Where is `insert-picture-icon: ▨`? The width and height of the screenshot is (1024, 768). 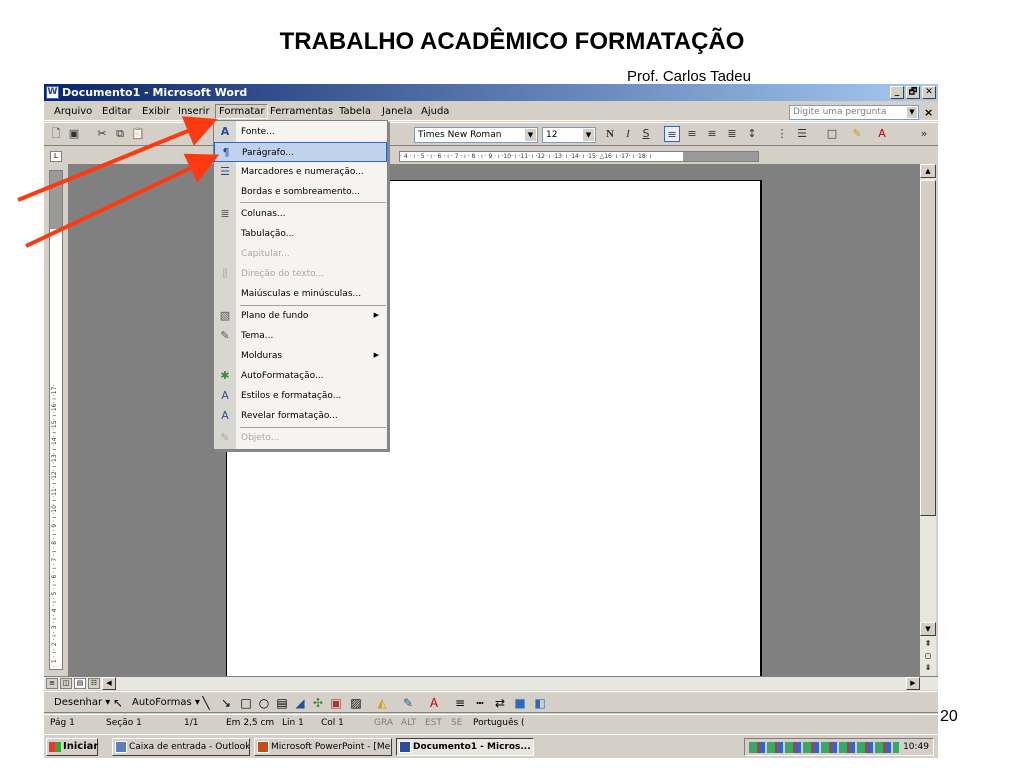 insert-picture-icon: ▨ is located at coordinates (356, 703).